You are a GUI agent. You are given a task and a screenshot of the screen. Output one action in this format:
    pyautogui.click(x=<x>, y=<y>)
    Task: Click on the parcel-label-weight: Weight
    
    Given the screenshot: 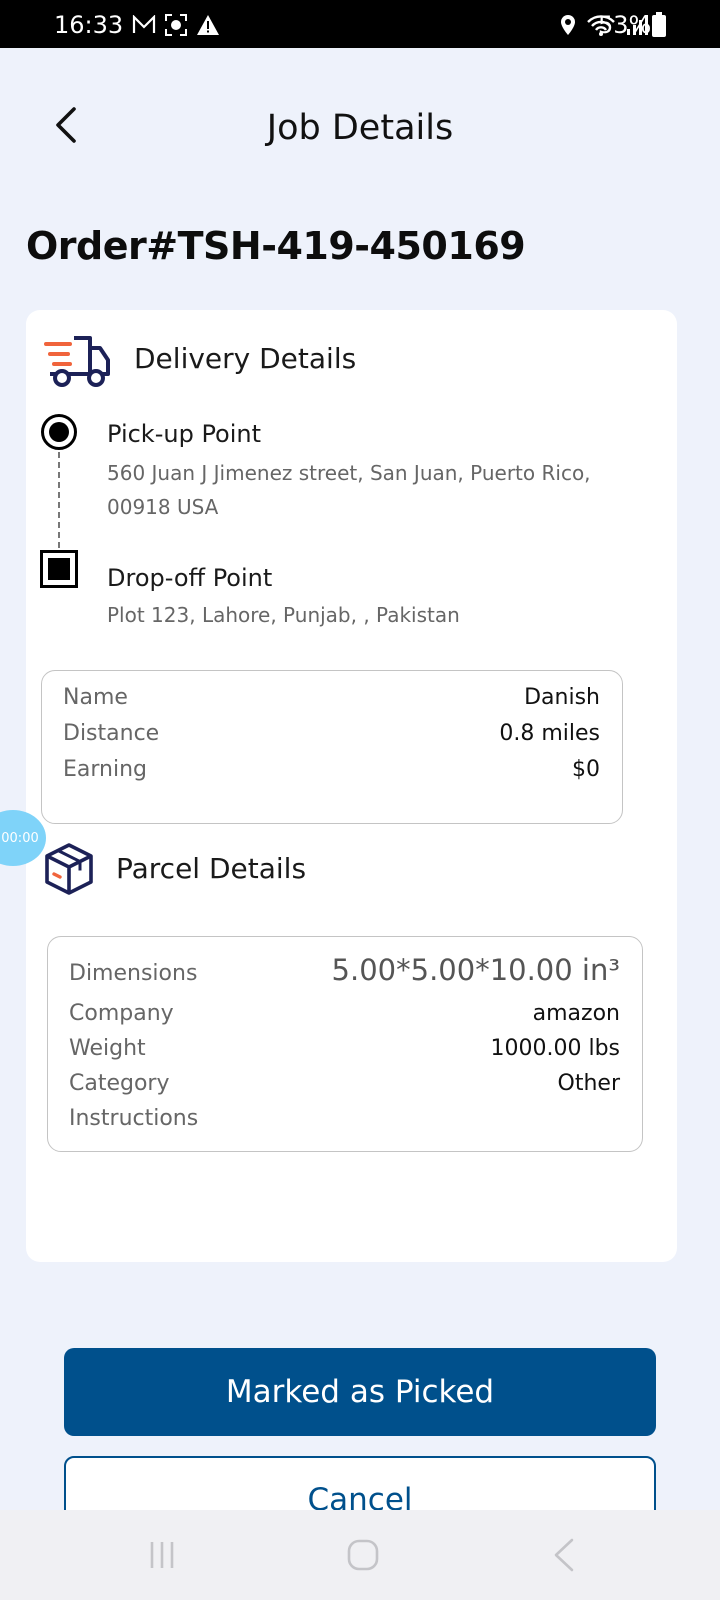 What is the action you would take?
    pyautogui.click(x=107, y=1048)
    